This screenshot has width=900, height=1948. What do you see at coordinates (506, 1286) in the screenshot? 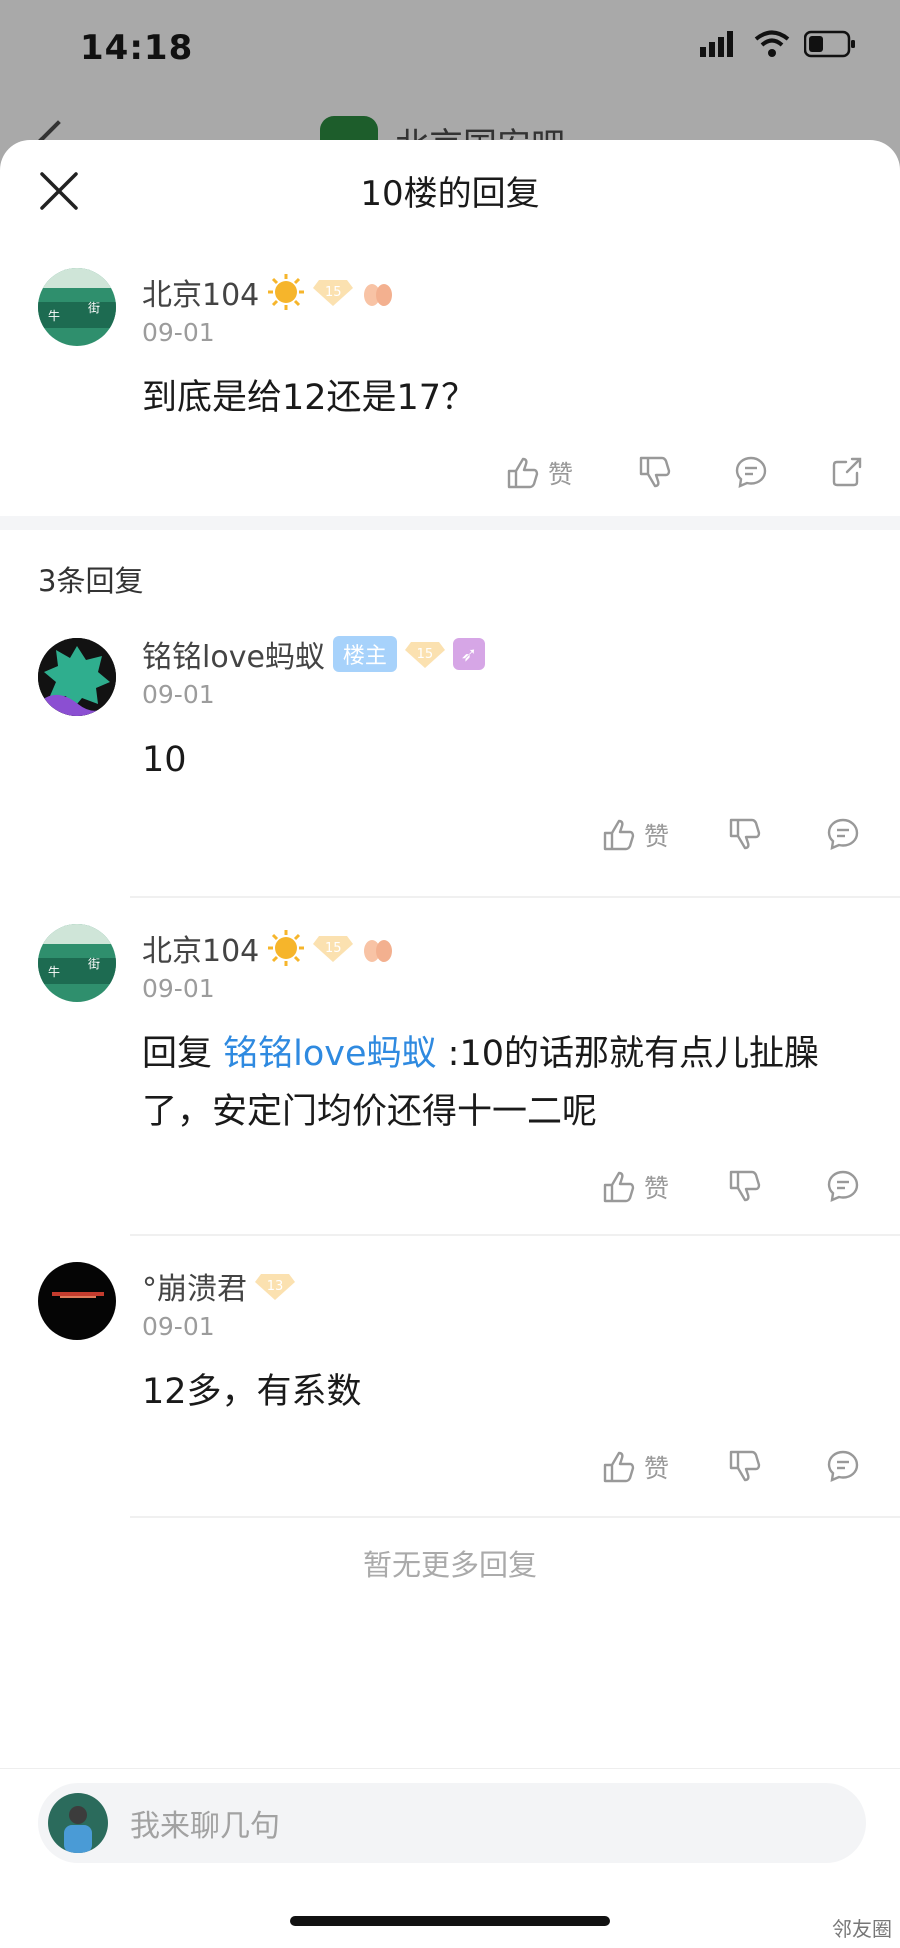
I see `user-row: °崩溃君 13` at bounding box center [506, 1286].